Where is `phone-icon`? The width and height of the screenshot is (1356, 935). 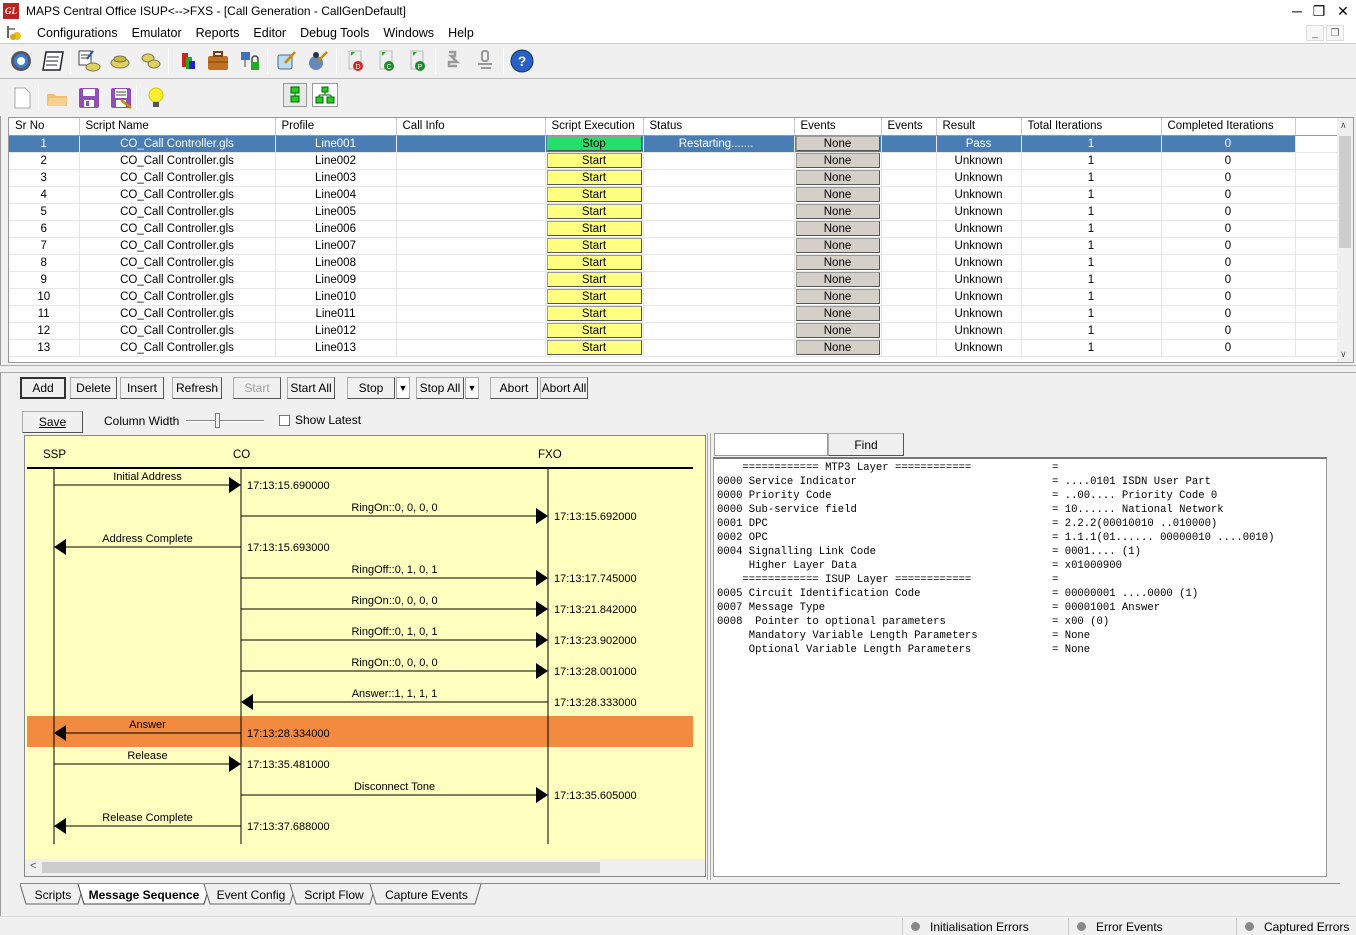
phone-icon is located at coordinates (120, 61).